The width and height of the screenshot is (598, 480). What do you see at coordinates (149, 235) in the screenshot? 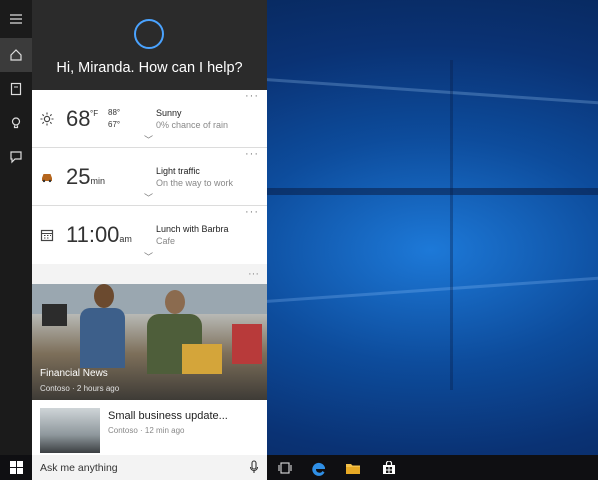
I see `calendar-card: ··· 11:00am Lunch with Barbra Cafe ﹀` at bounding box center [149, 235].